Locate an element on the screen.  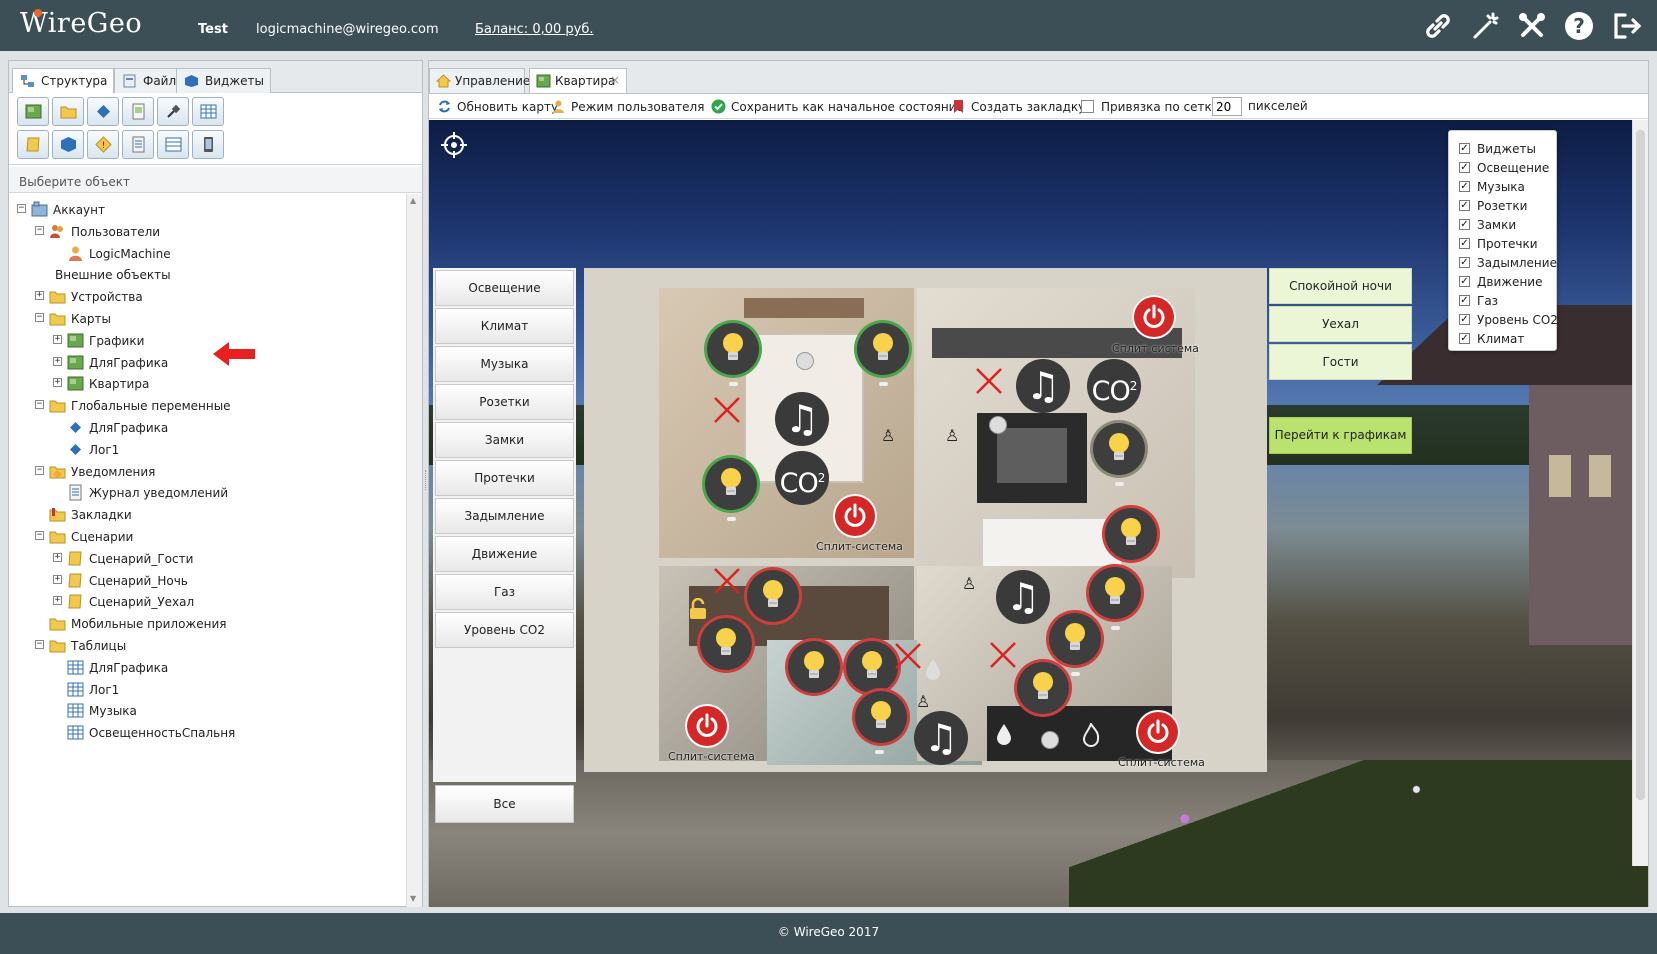
gas-flame-icon is located at coordinates (1091, 735).